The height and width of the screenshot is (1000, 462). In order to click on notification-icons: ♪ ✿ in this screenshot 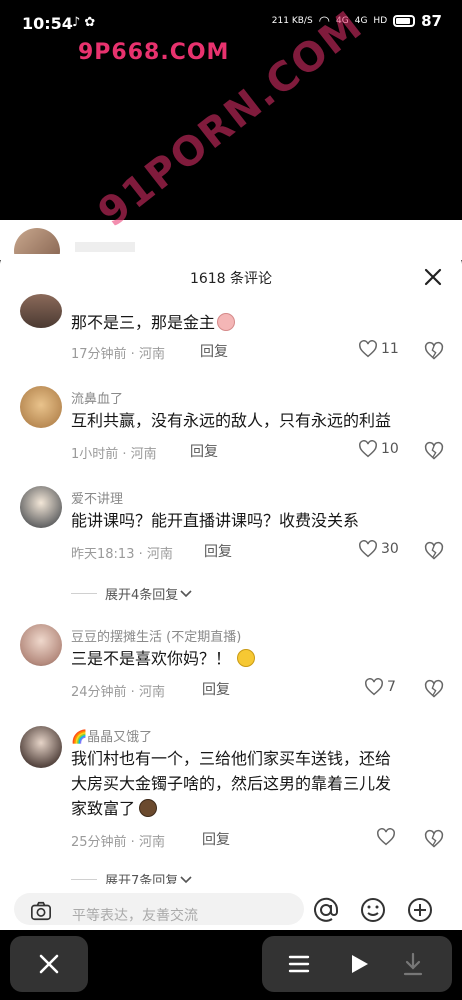, I will do `click(84, 22)`.